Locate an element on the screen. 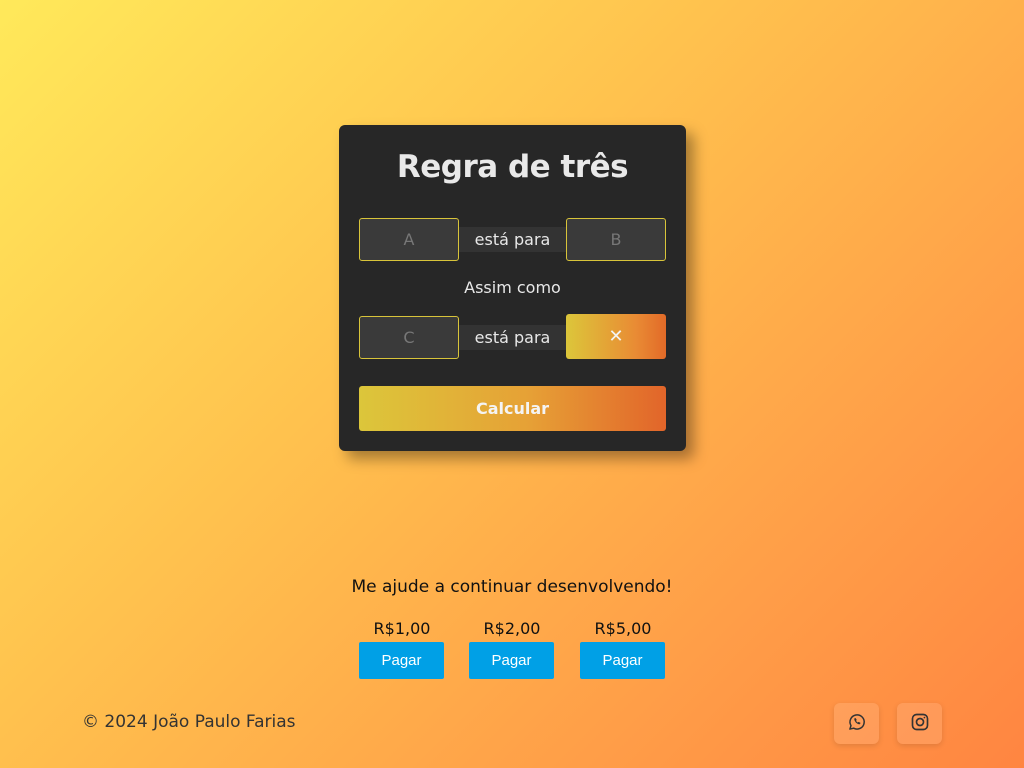 This screenshot has height=768, width=1024. support-message: Me ajude a continuar desenvolvendo! is located at coordinates (512, 587).